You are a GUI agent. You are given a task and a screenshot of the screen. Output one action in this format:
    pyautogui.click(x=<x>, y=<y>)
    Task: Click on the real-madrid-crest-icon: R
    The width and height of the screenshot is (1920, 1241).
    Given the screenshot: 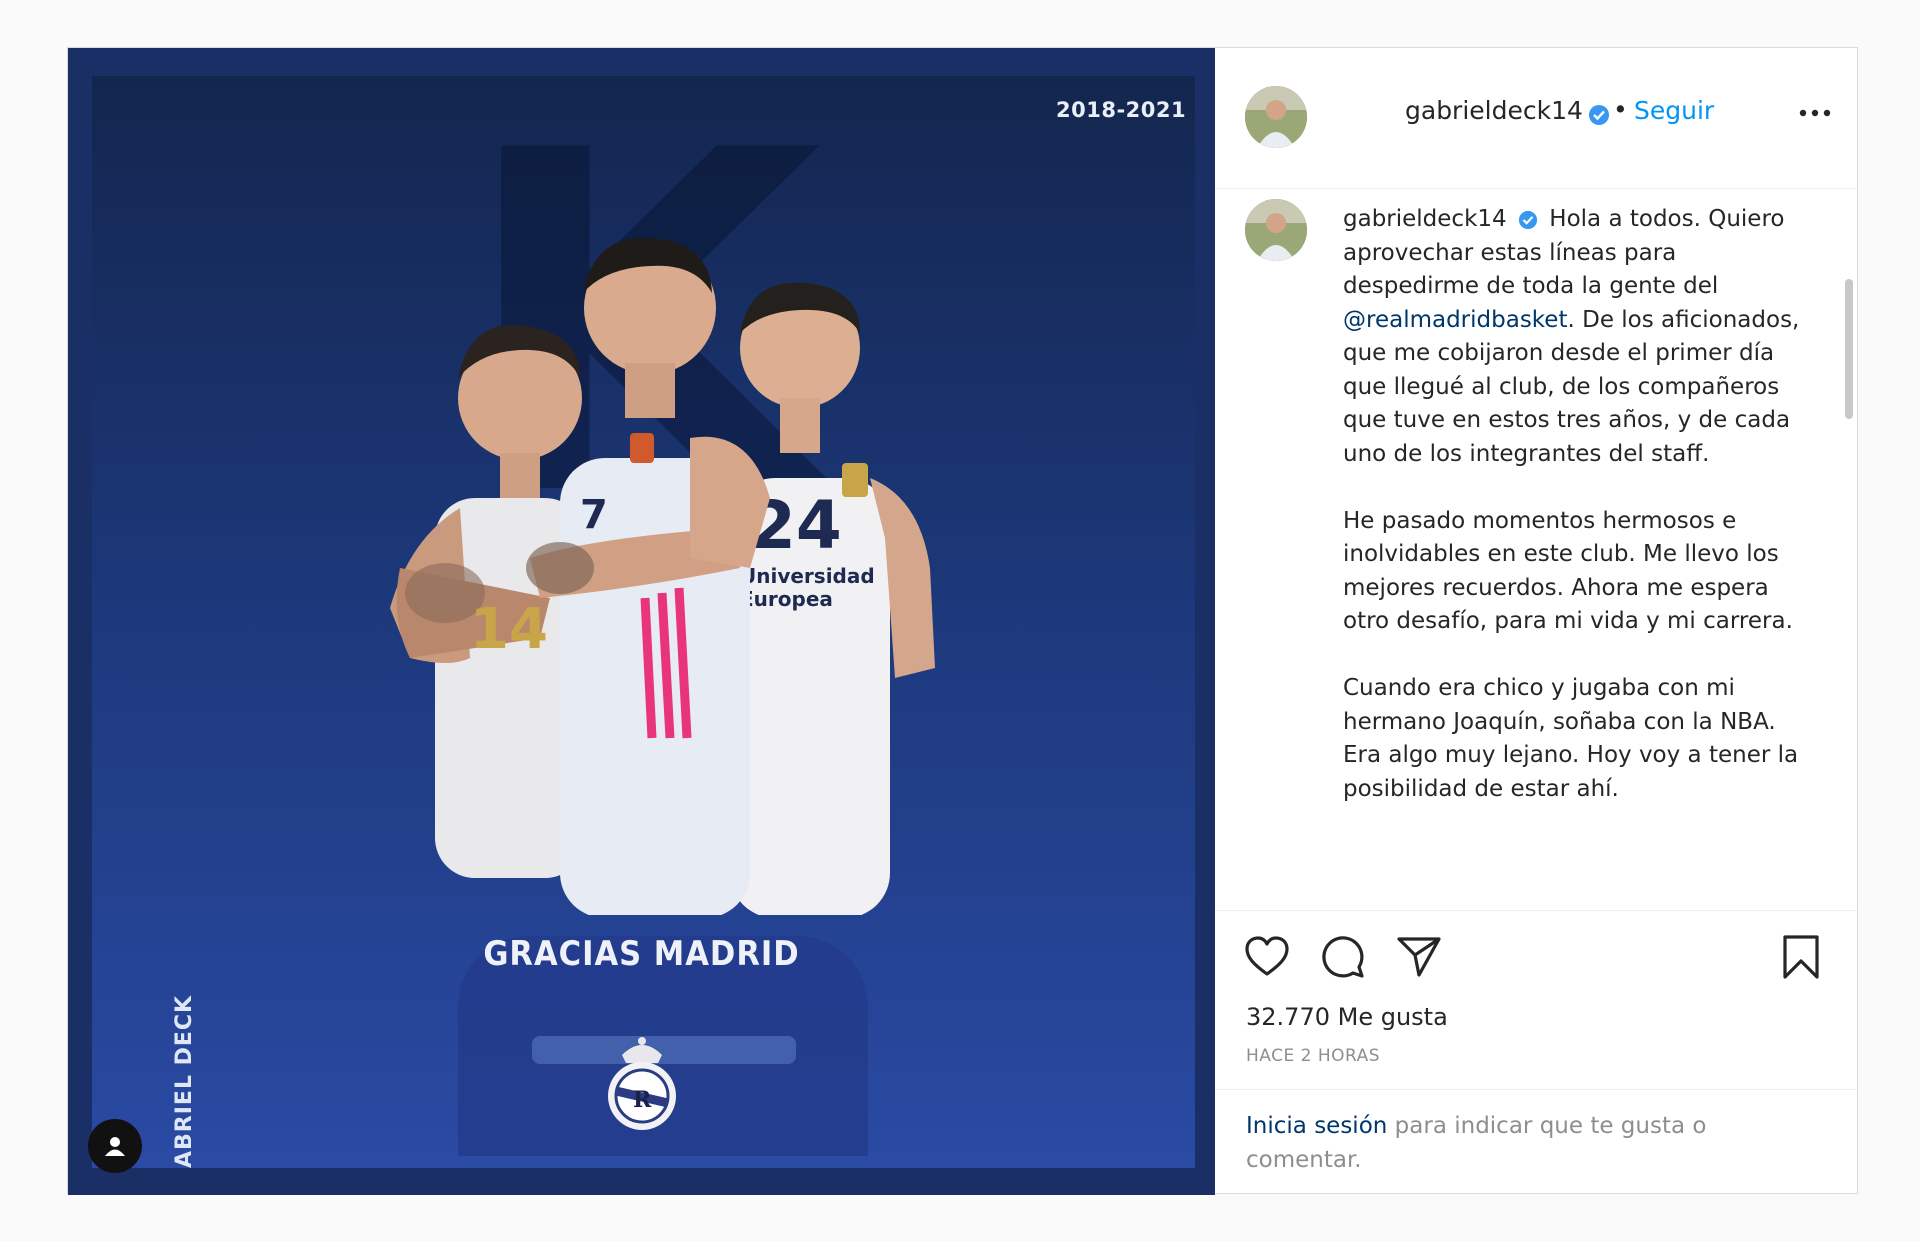 What is the action you would take?
    pyautogui.click(x=642, y=1083)
    